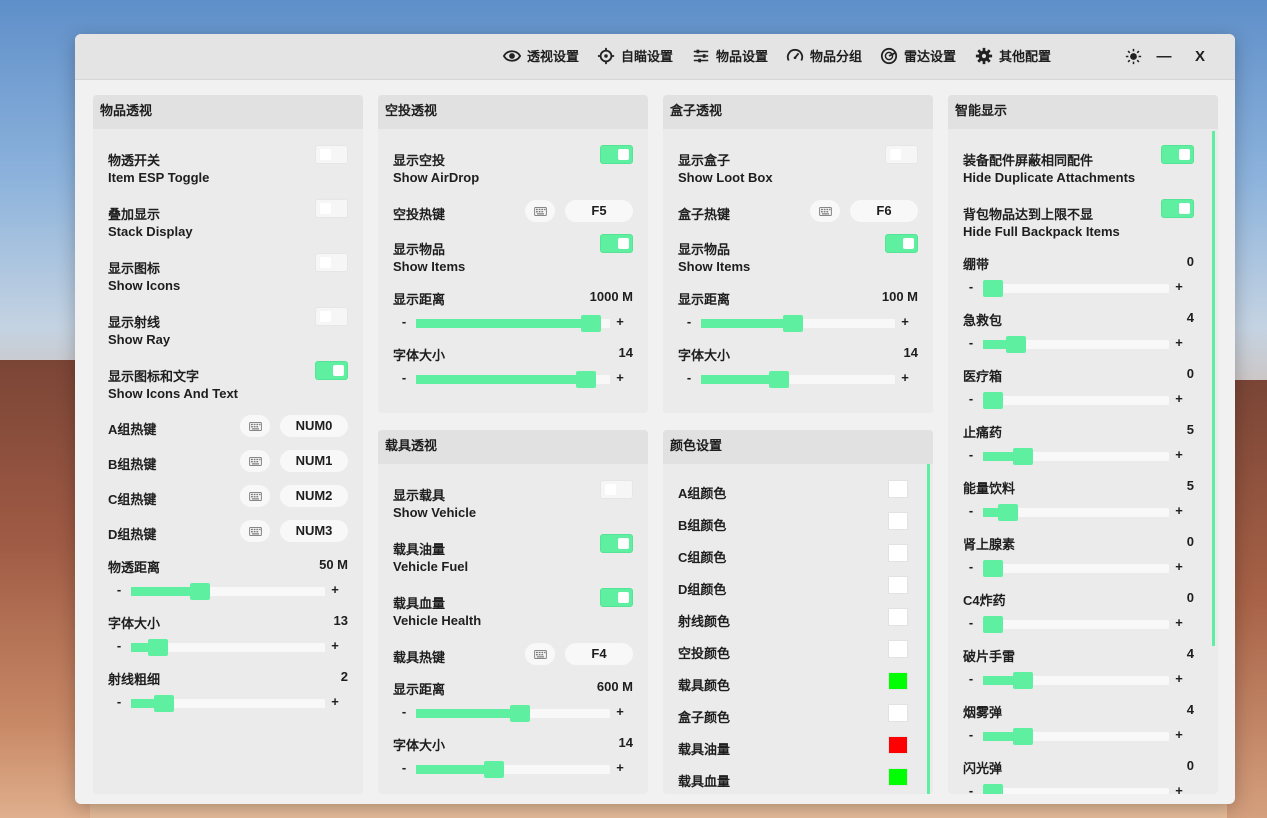  Describe the element at coordinates (541, 55) in the screenshot. I see `nav-item-1: 透视设置` at that location.